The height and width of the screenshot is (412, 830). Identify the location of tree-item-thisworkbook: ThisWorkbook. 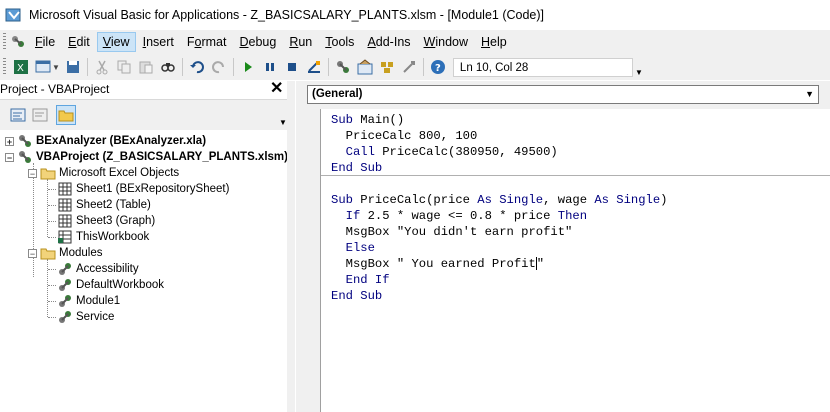
(103, 237).